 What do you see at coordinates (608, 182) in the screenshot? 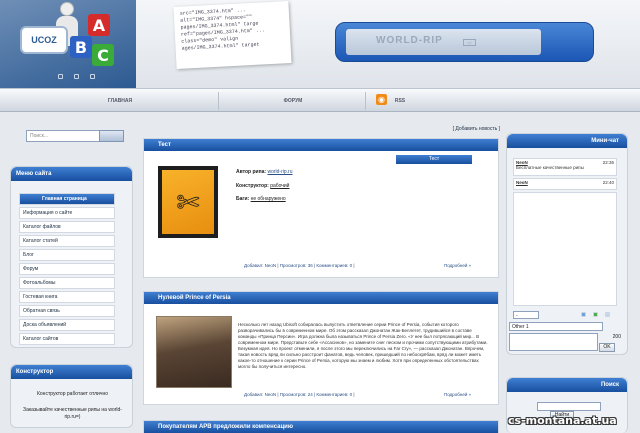
I see `chat-time: 22:40` at bounding box center [608, 182].